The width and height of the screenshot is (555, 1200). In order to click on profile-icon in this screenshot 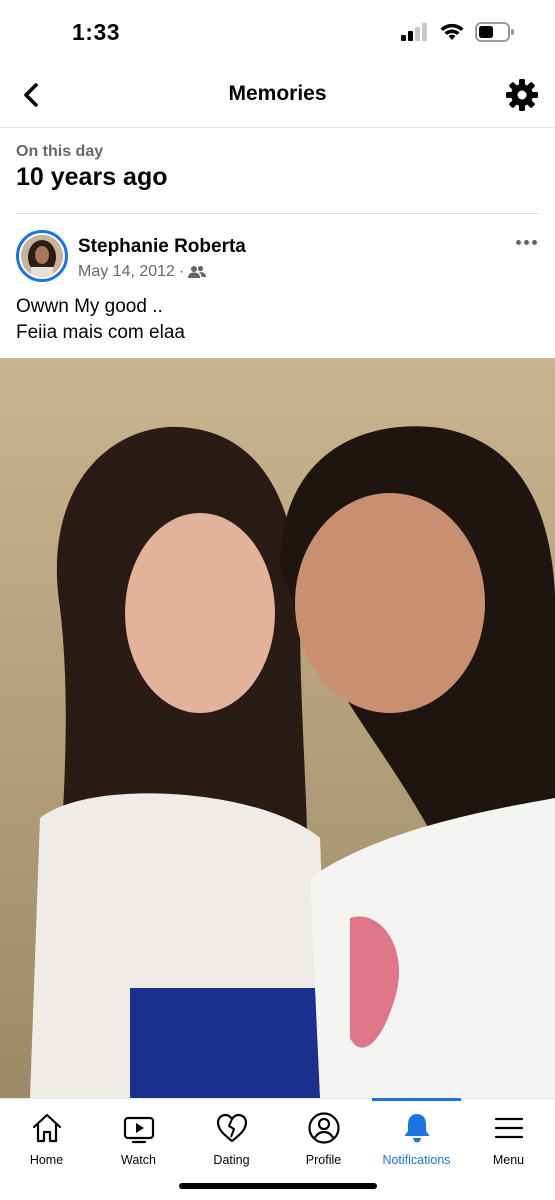, I will do `click(323, 1128)`.